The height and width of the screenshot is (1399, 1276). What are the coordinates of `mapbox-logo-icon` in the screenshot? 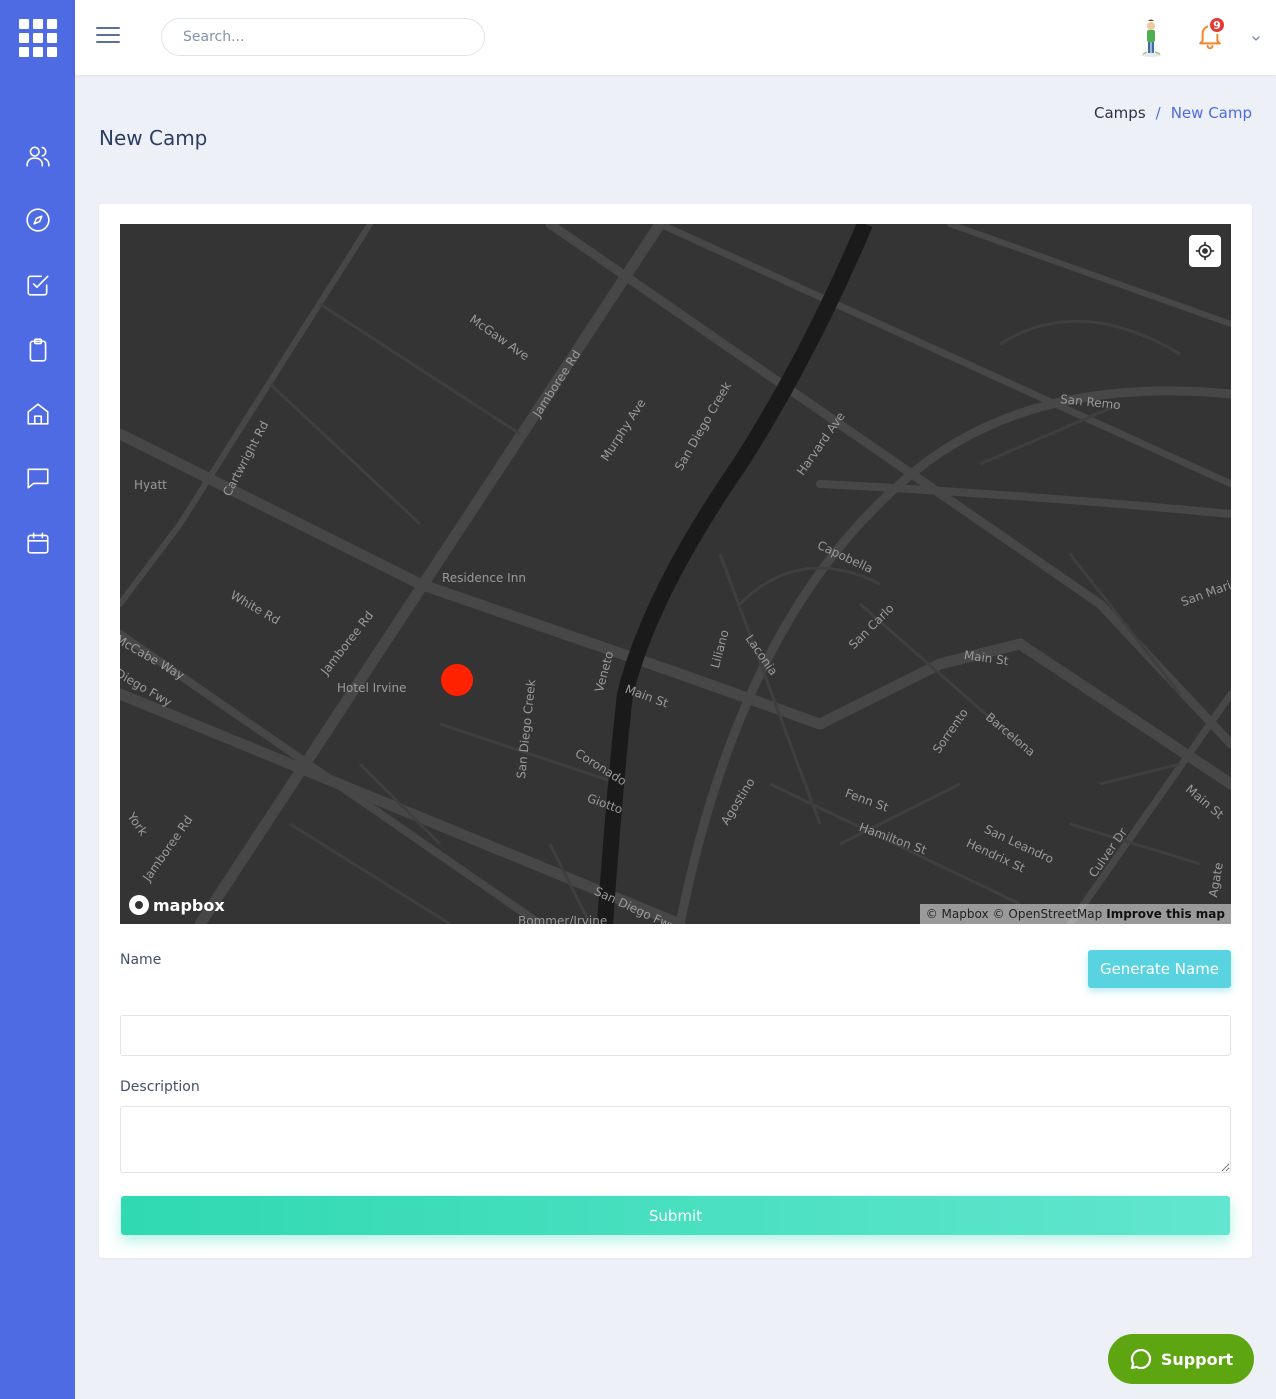 It's located at (139, 905).